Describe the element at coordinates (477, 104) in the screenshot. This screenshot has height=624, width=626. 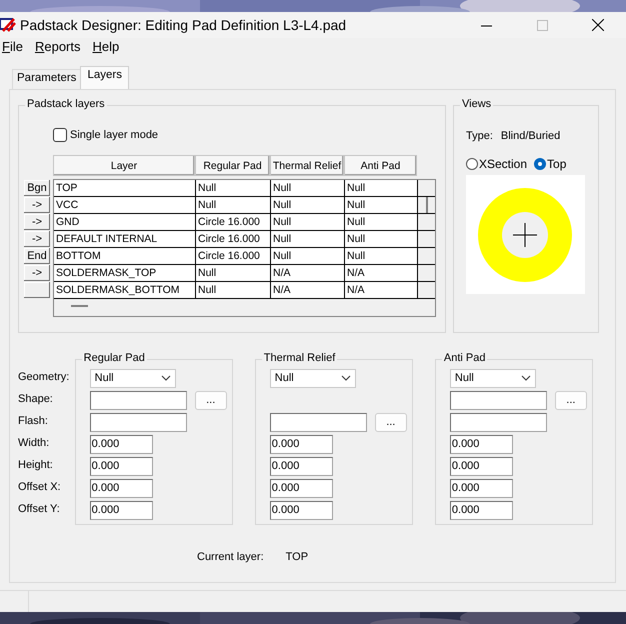
I see `group-title: Views` at that location.